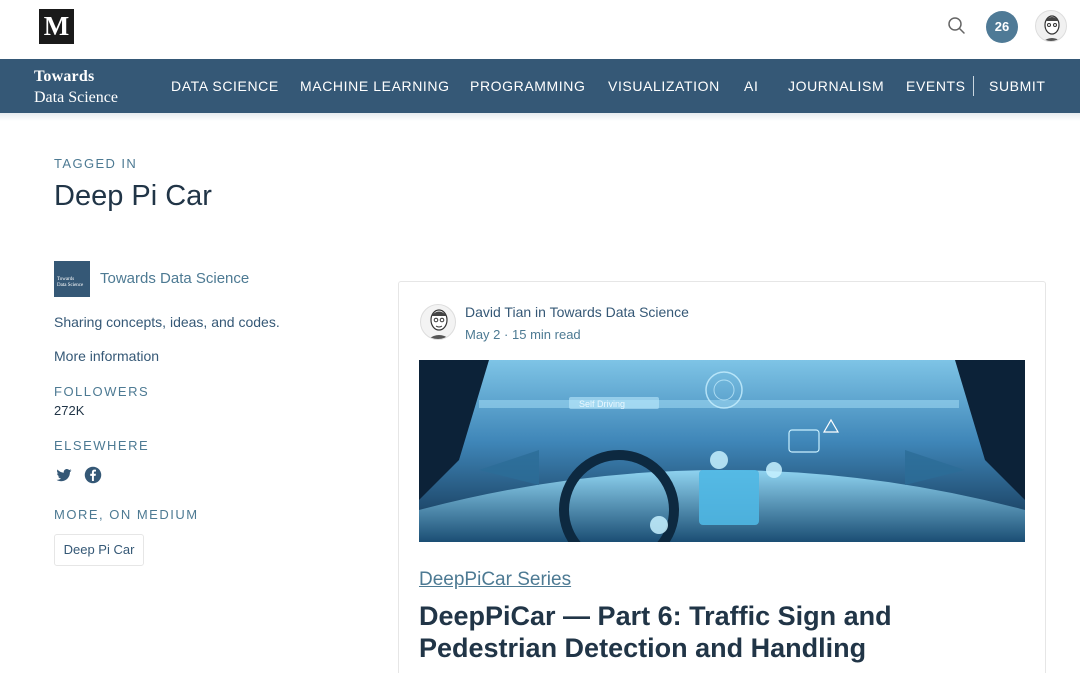  I want to click on nav-machine-learning: MACHINE LEARNING, so click(375, 86).